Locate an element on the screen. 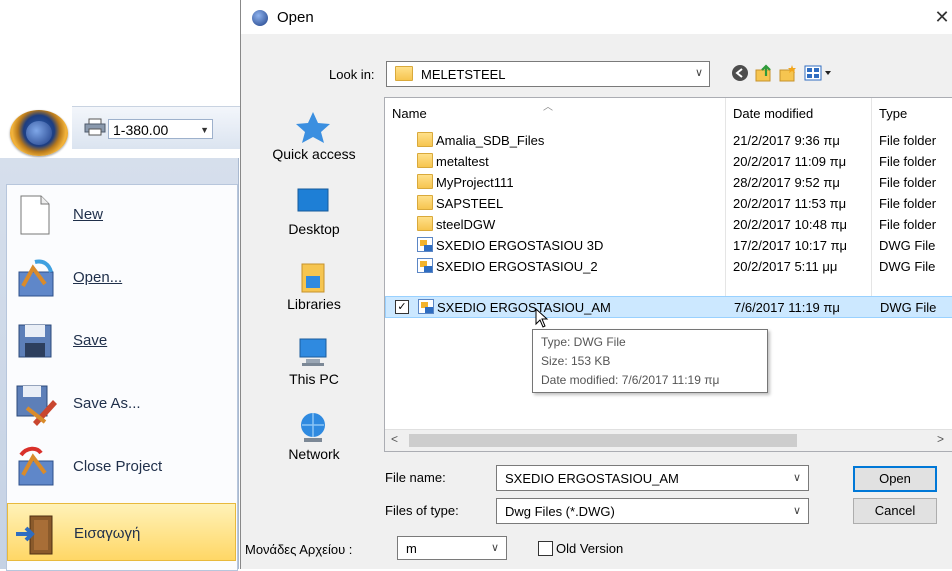 The image size is (952, 571). up-folder-icon is located at coordinates (764, 73).